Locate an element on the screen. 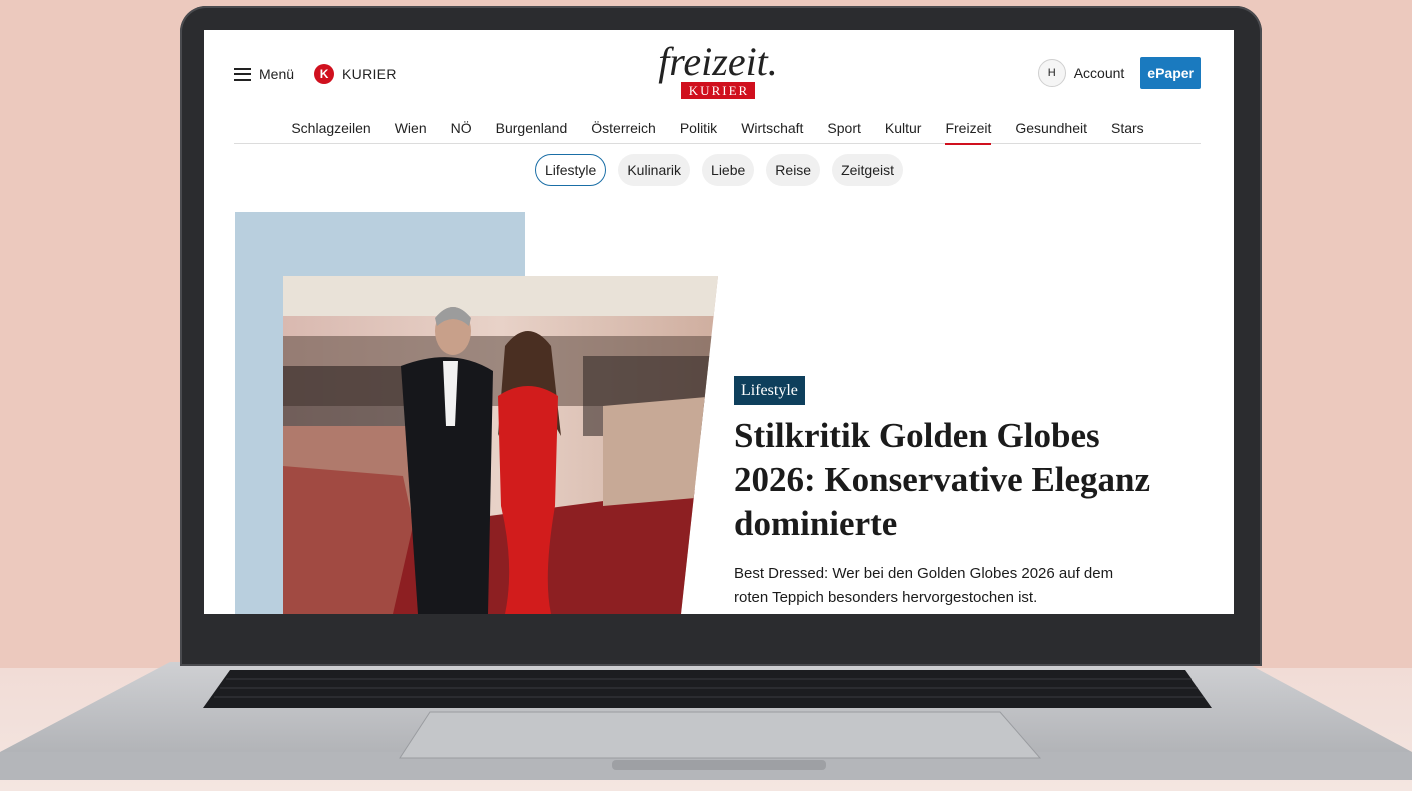 This screenshot has width=1412, height=791. subnav-pill-reise: Reise is located at coordinates (793, 170).